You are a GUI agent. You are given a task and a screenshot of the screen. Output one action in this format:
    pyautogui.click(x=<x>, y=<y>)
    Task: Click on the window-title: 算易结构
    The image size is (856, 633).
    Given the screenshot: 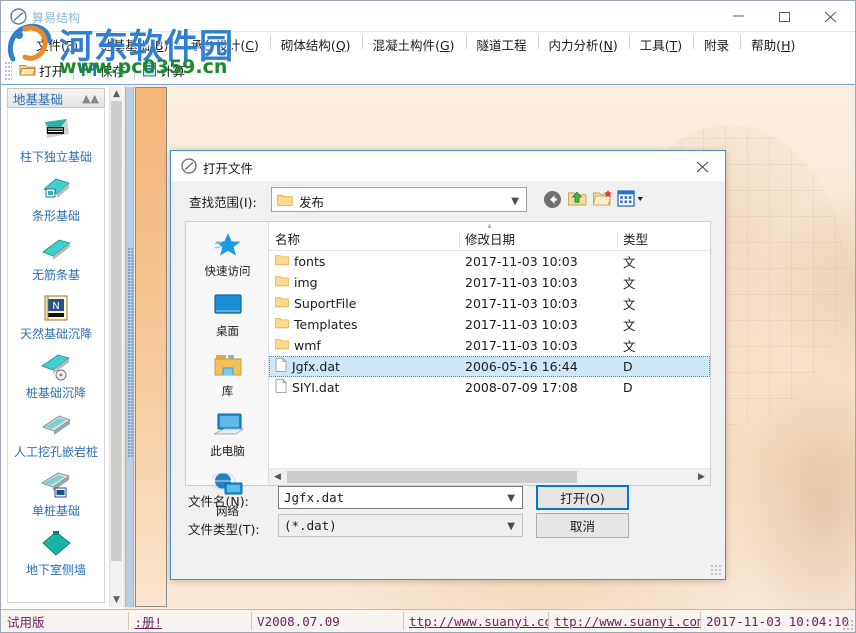 What is the action you would take?
    pyautogui.click(x=56, y=18)
    